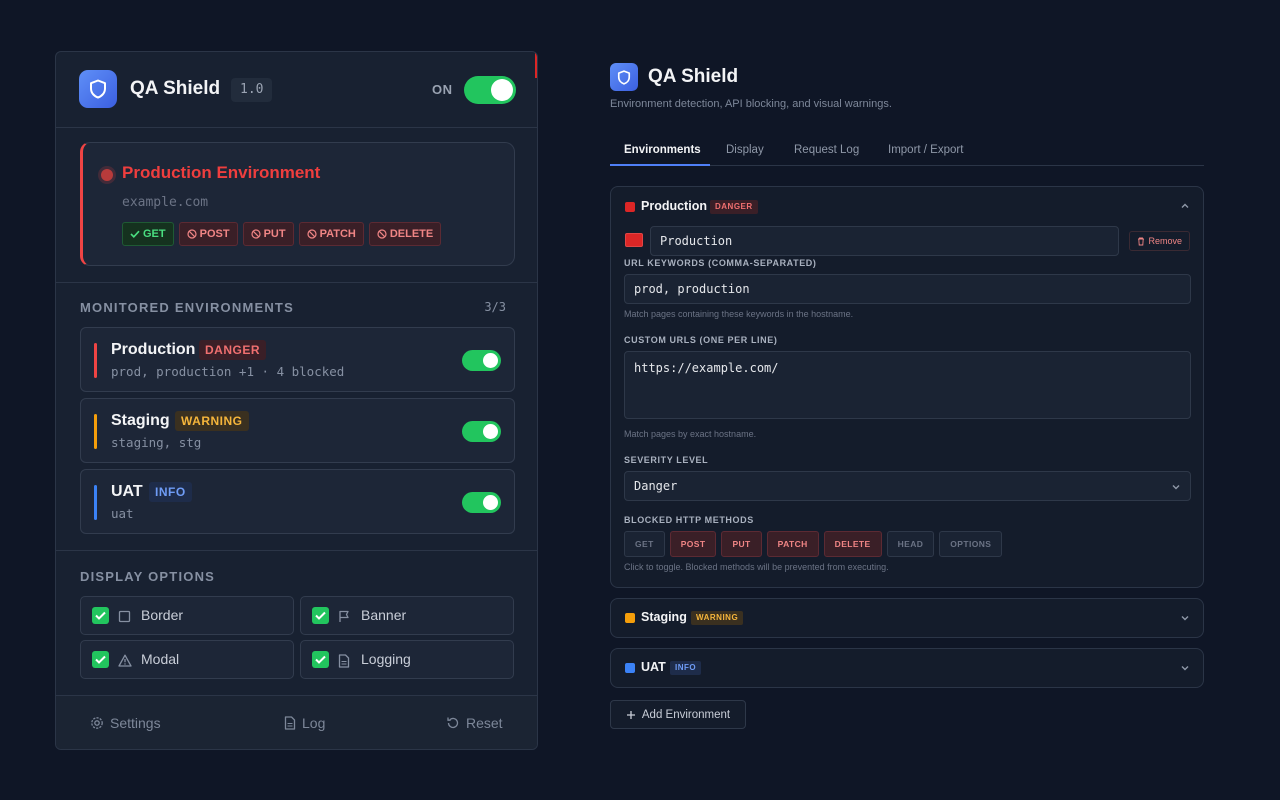 Image resolution: width=1280 pixels, height=800 pixels. What do you see at coordinates (741, 544) in the screenshot?
I see `http-method-put-toggle: PUT` at bounding box center [741, 544].